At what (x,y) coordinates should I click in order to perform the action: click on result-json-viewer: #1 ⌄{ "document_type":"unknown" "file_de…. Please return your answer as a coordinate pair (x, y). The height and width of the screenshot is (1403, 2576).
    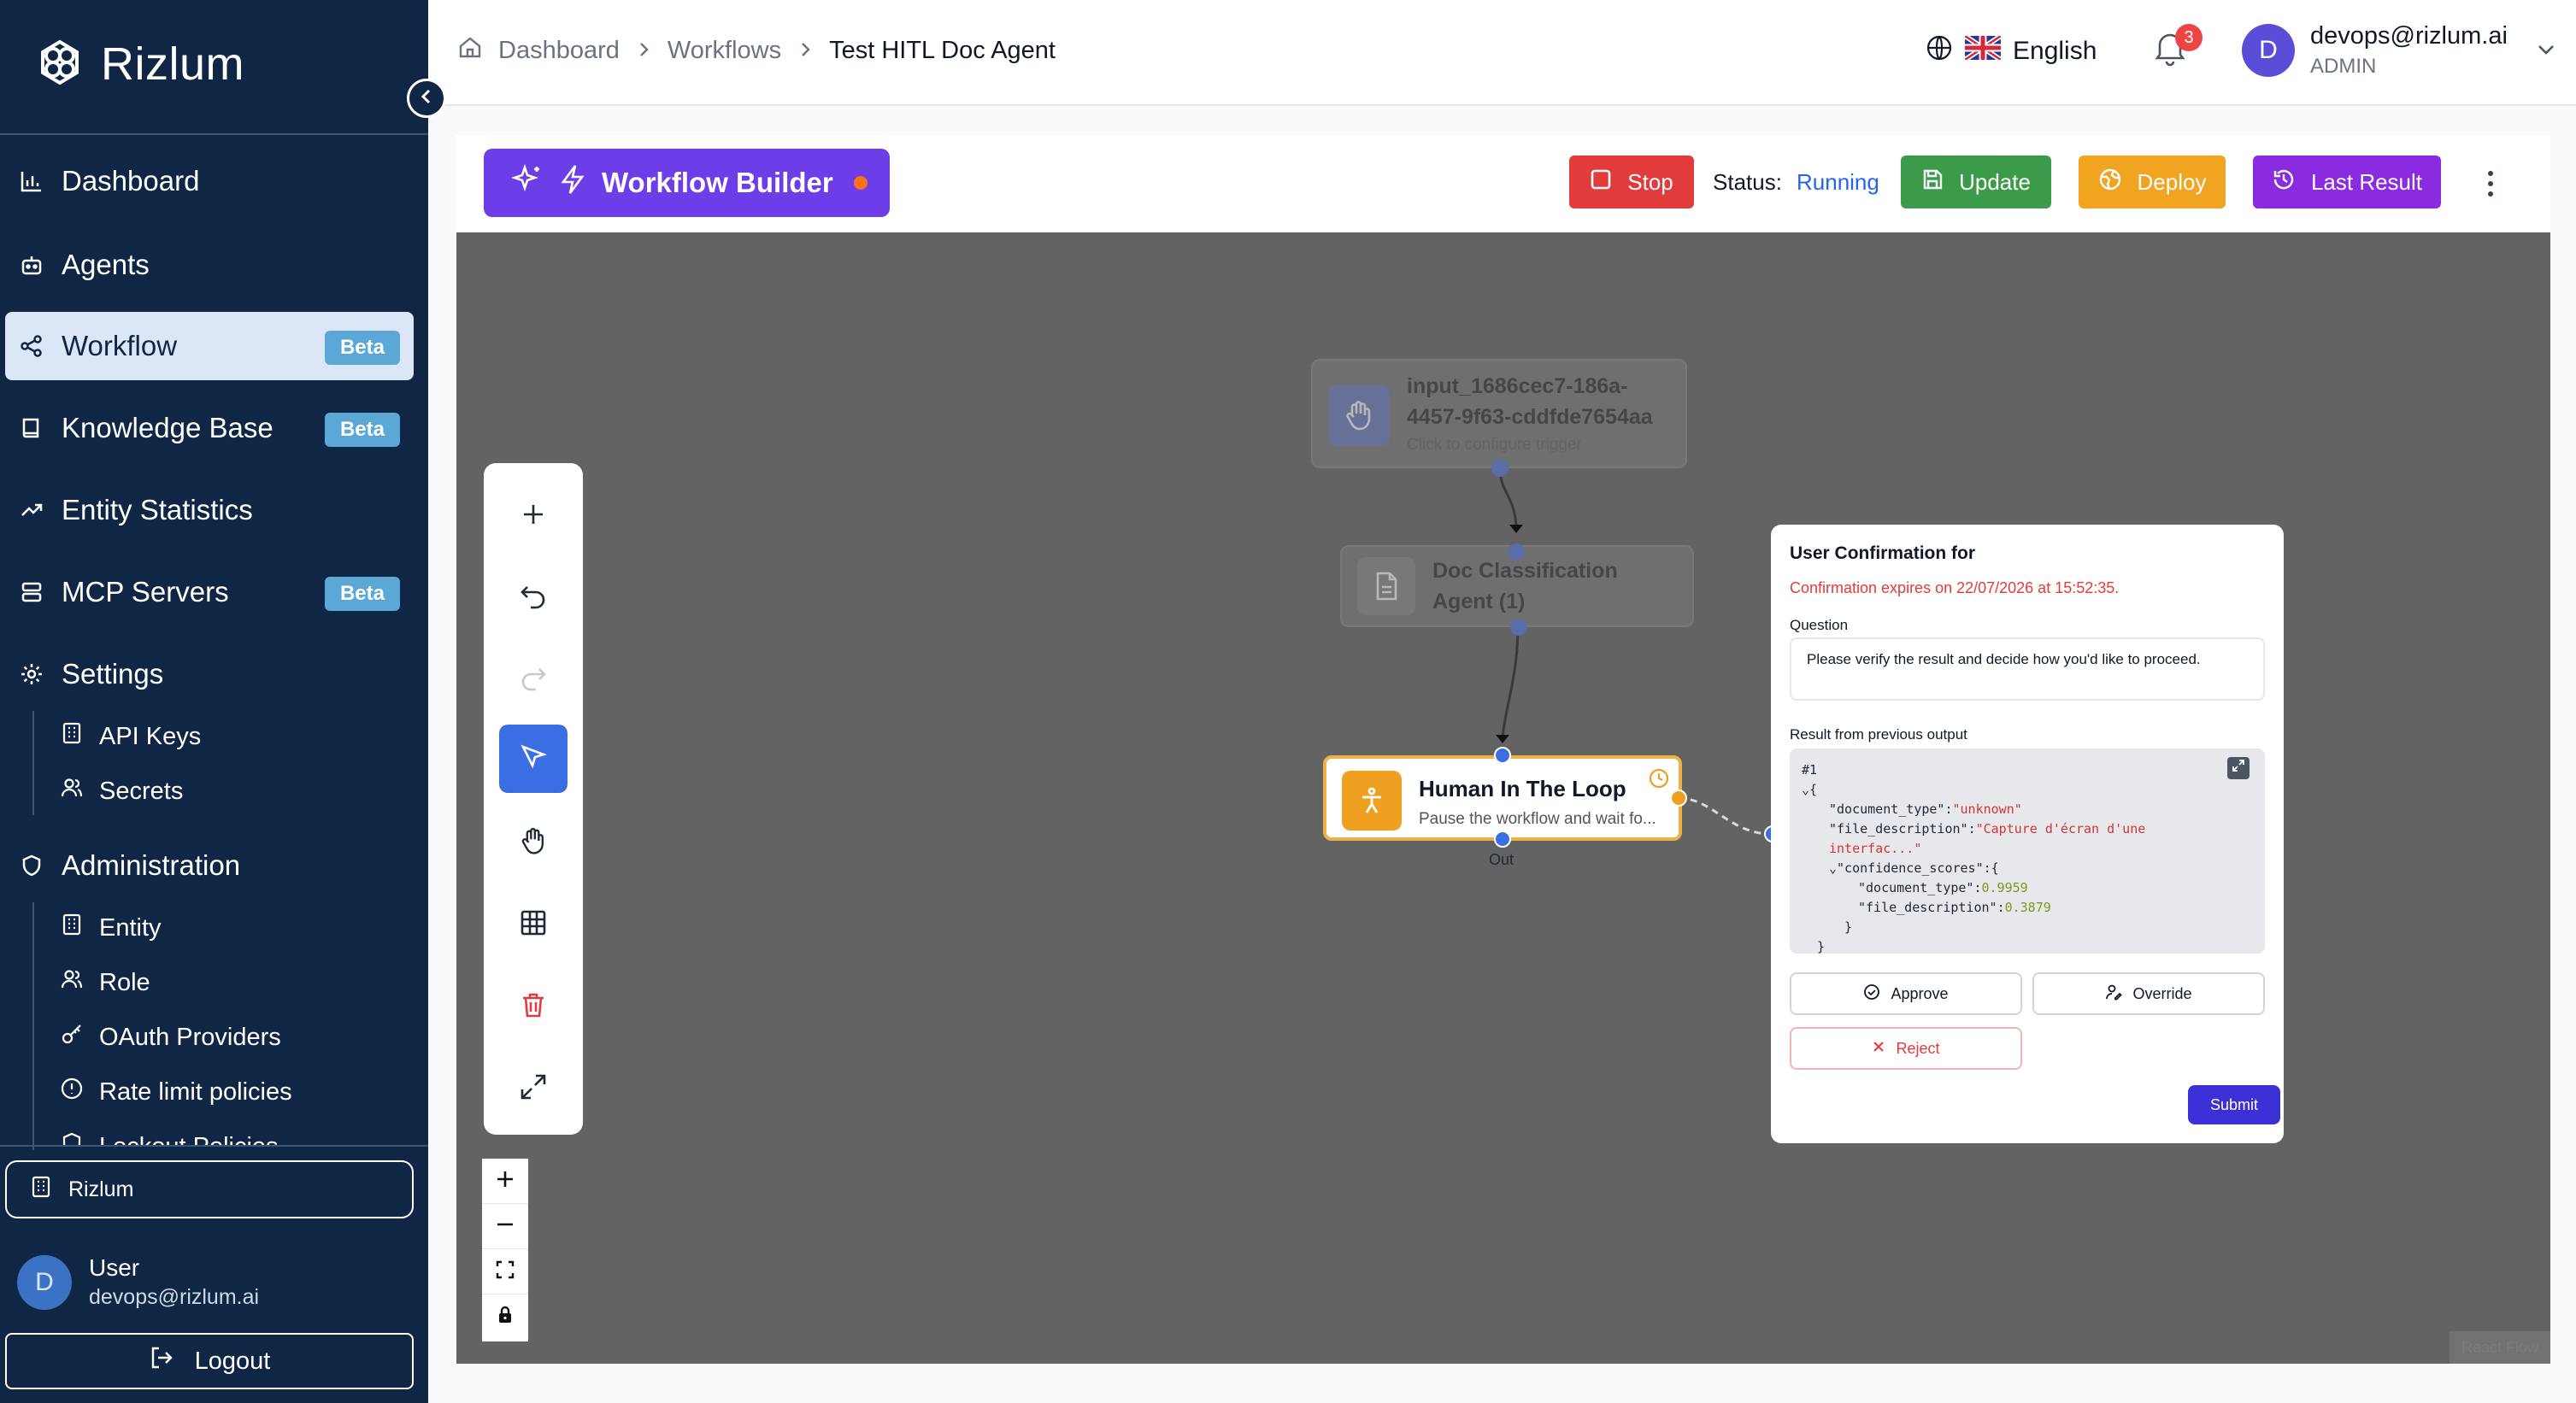
    Looking at the image, I should click on (2027, 851).